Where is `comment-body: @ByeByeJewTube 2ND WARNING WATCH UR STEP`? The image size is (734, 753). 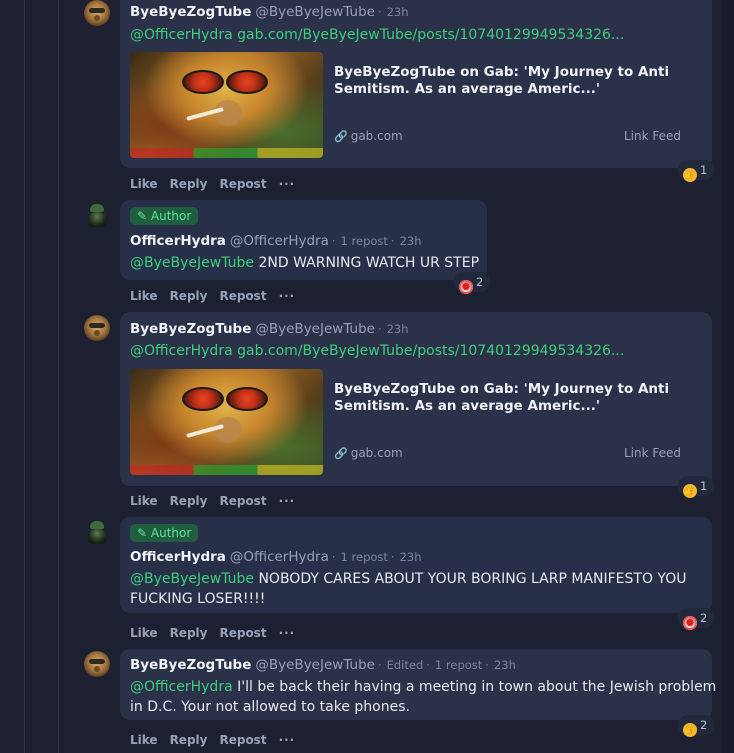
comment-body: @ByeByeJewTube 2ND WARNING WATCH UR STEP is located at coordinates (304, 263).